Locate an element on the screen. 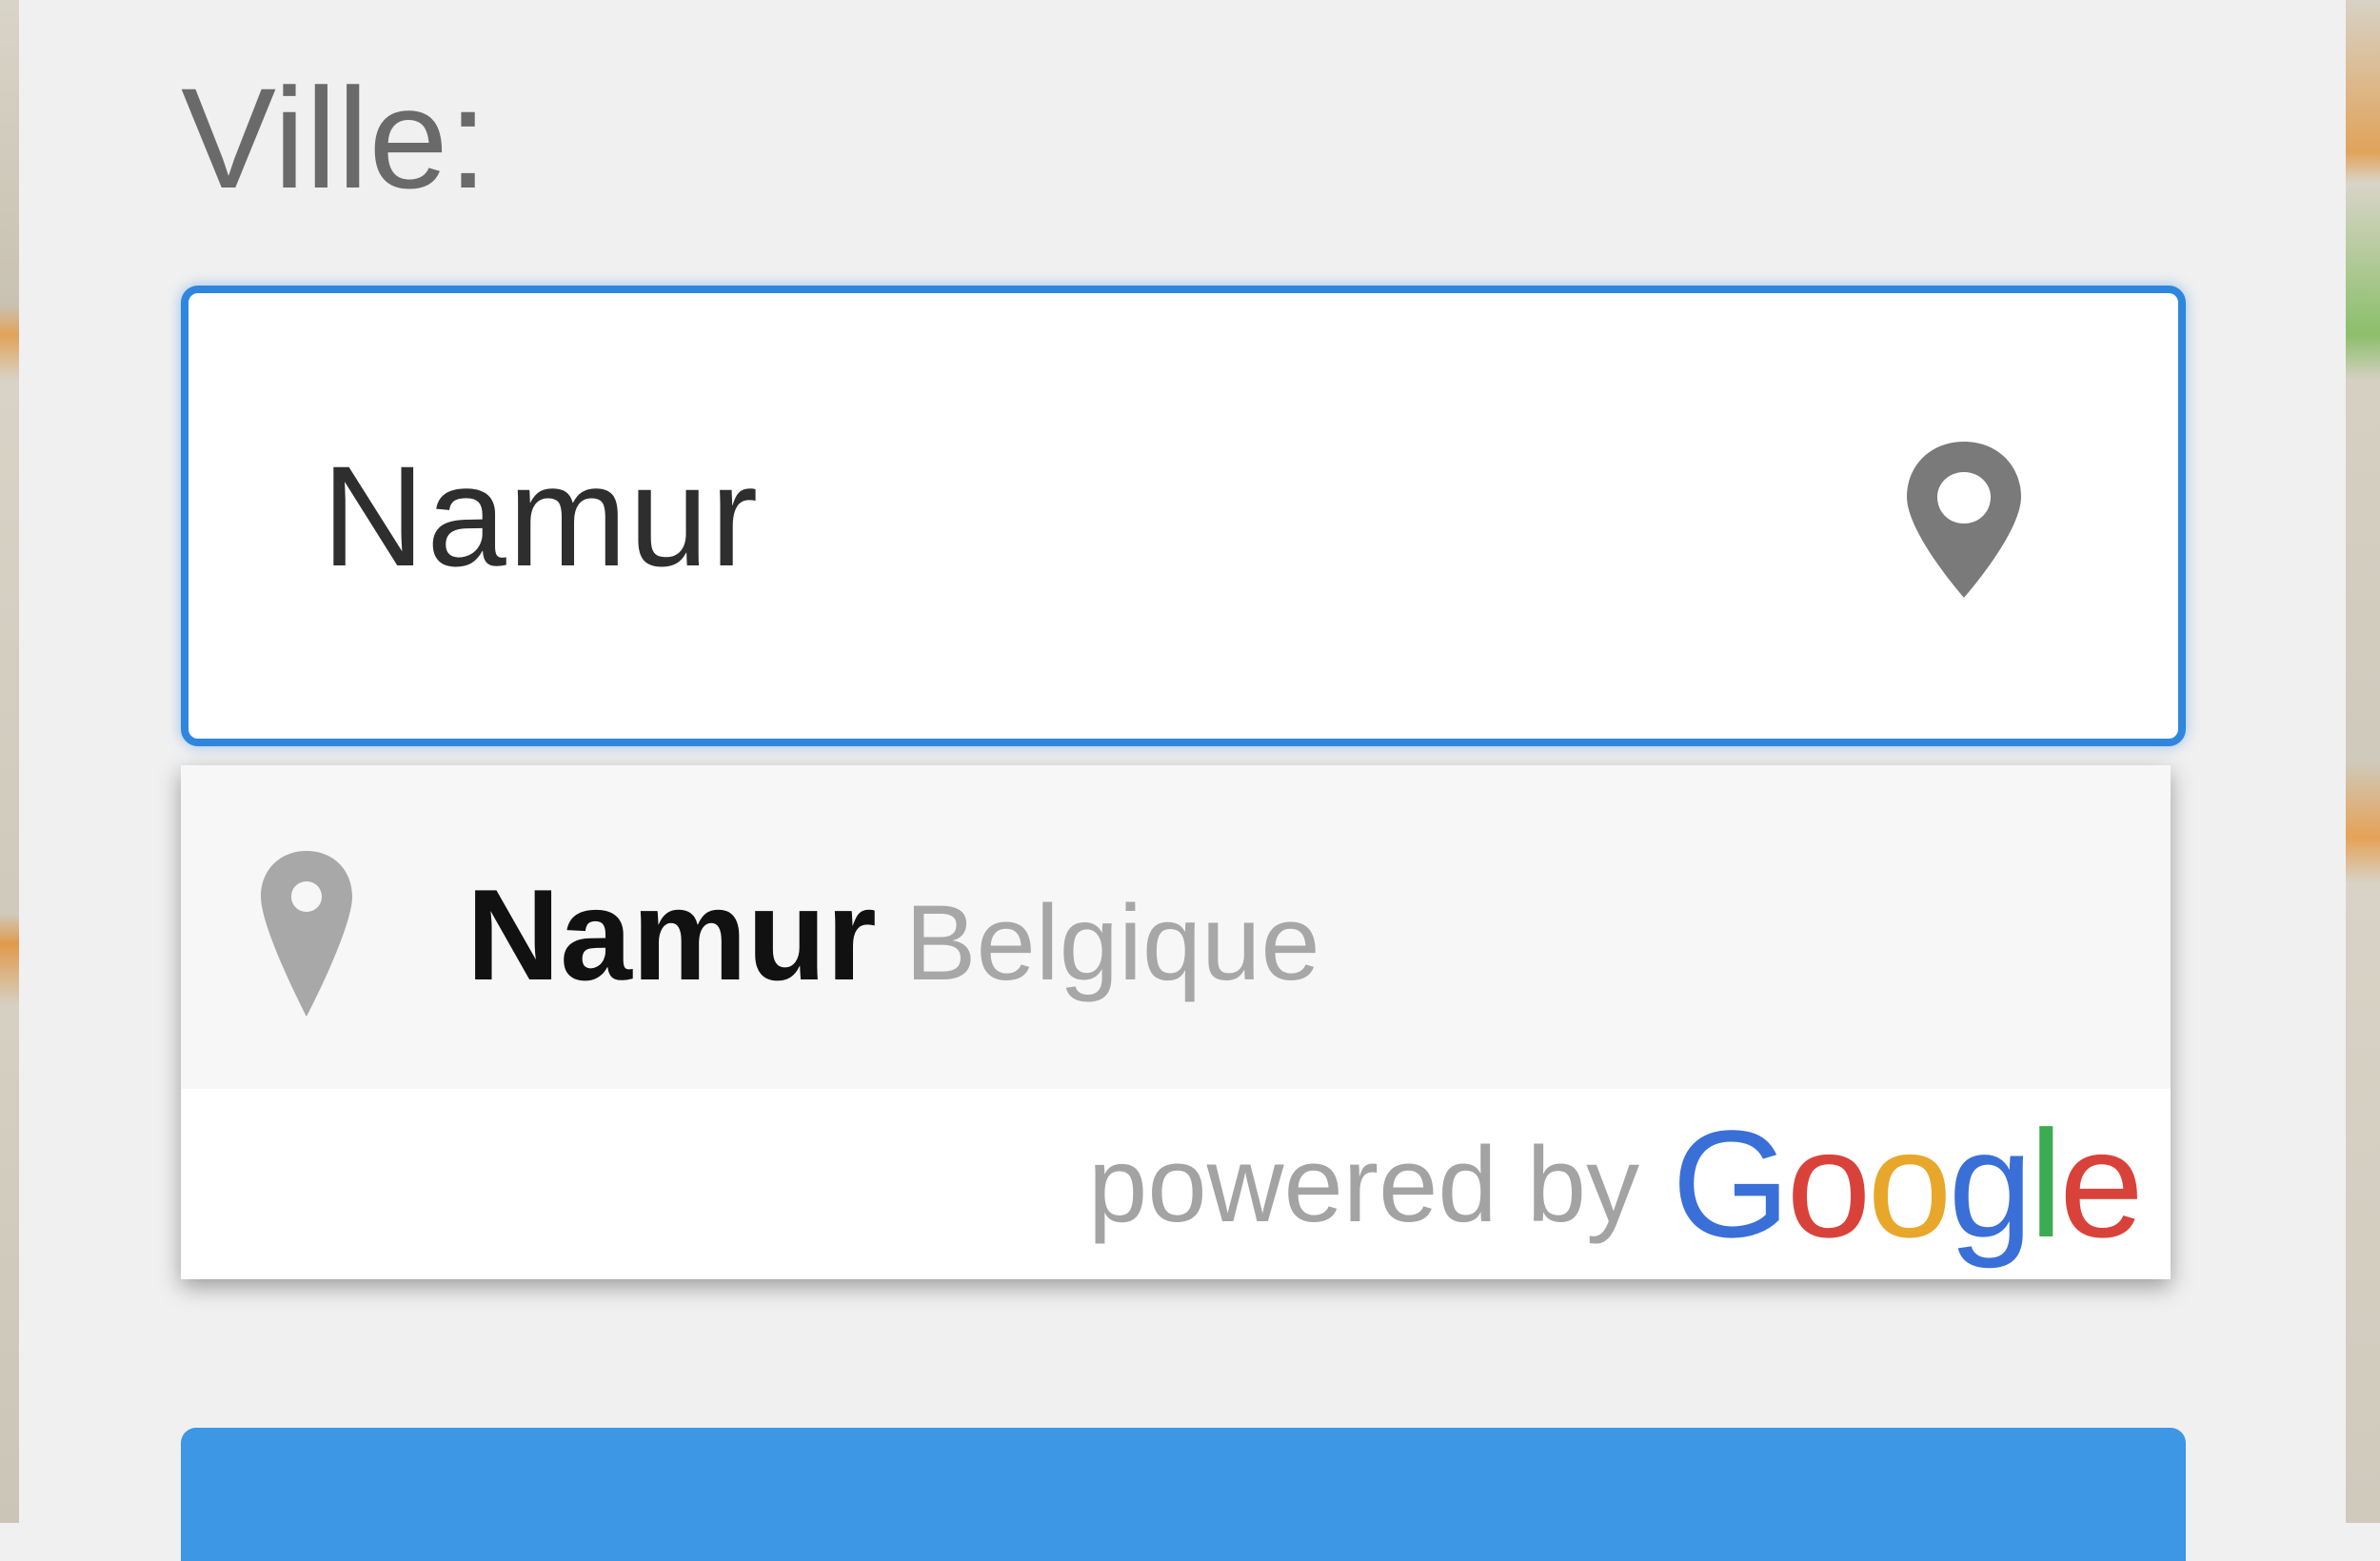 The width and height of the screenshot is (2380, 1561). map-background-right is located at coordinates (2363, 761).